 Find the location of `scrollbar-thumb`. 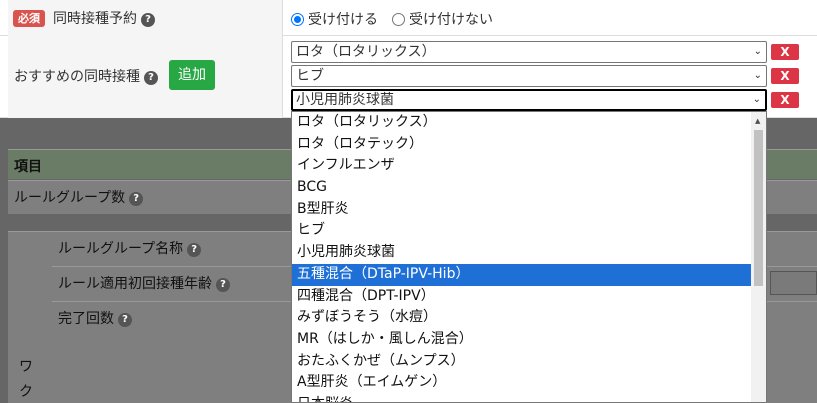

scrollbar-thumb is located at coordinates (758, 208).